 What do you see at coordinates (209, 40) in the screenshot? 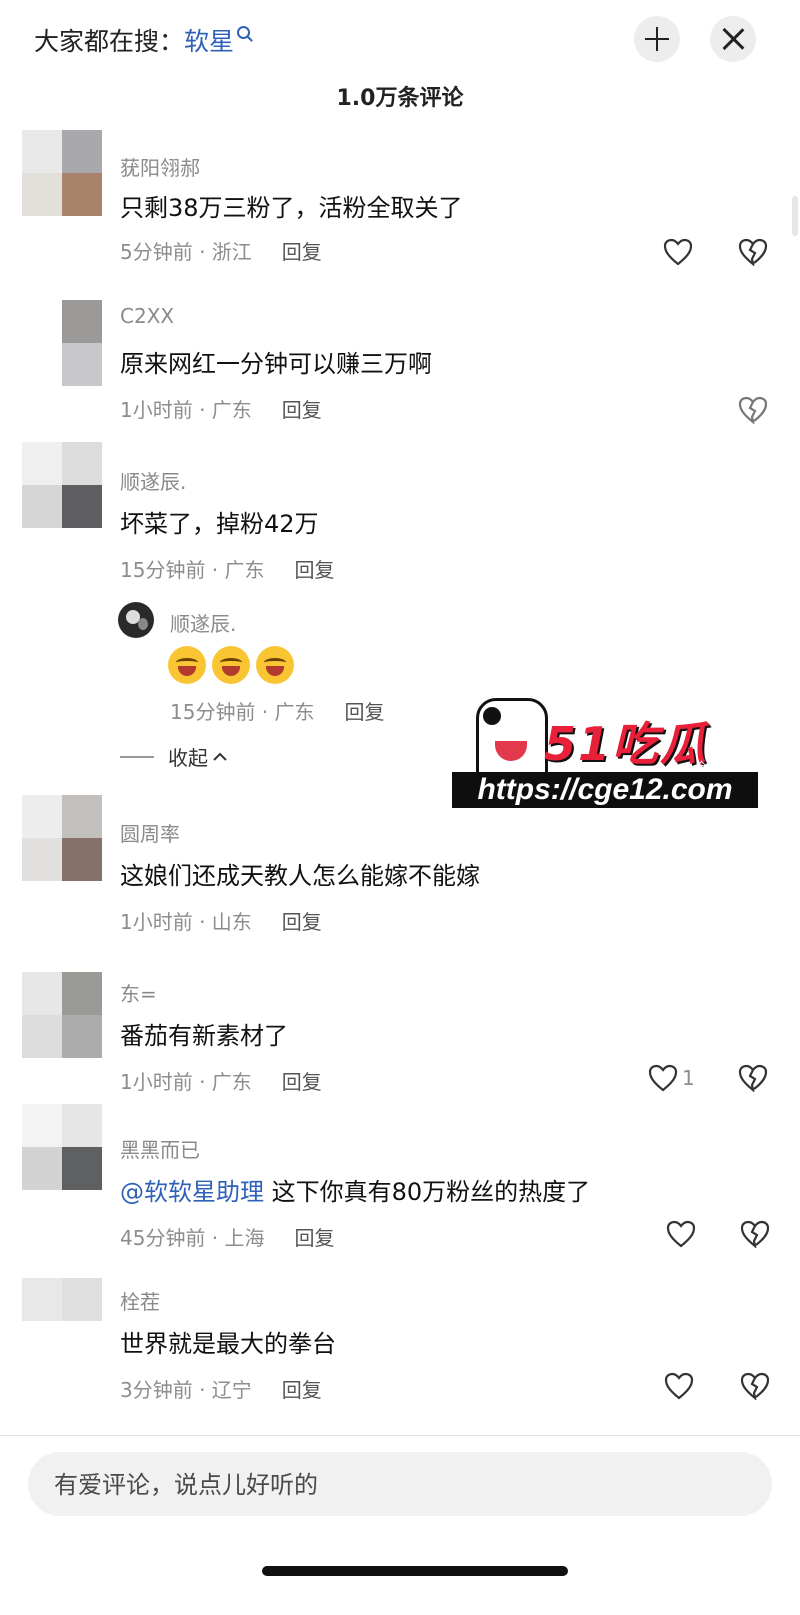
I see `hot-search-term: 软星` at bounding box center [209, 40].